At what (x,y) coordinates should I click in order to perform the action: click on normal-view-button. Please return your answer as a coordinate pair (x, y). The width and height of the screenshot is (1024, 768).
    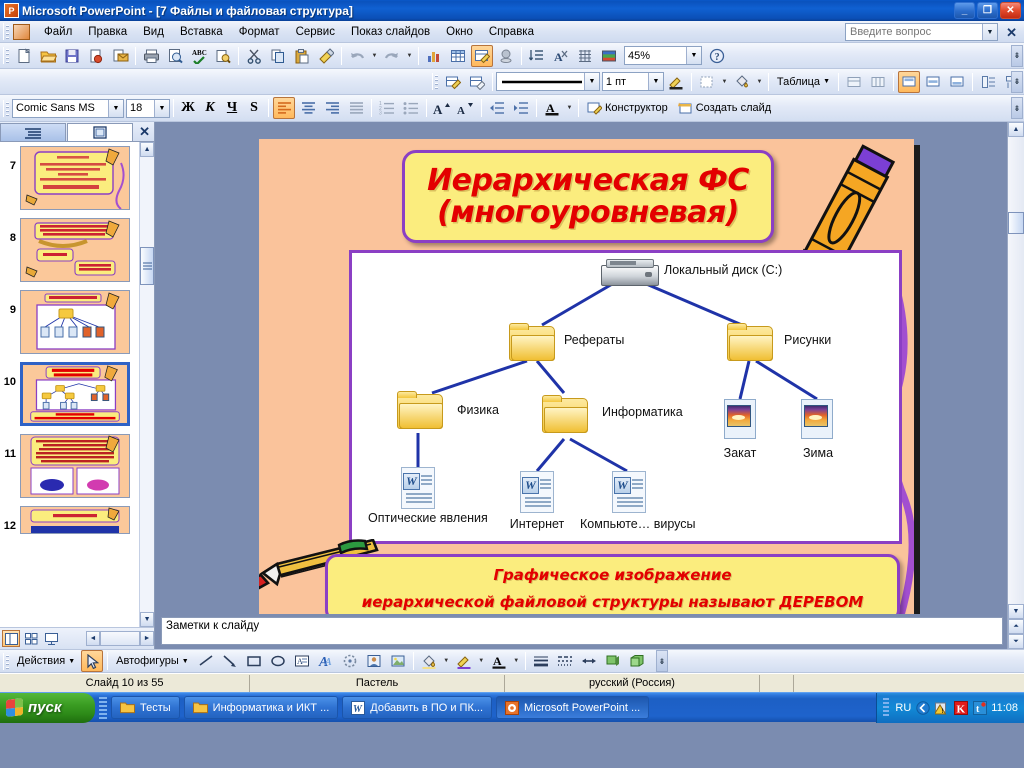
    Looking at the image, I should click on (11, 638).